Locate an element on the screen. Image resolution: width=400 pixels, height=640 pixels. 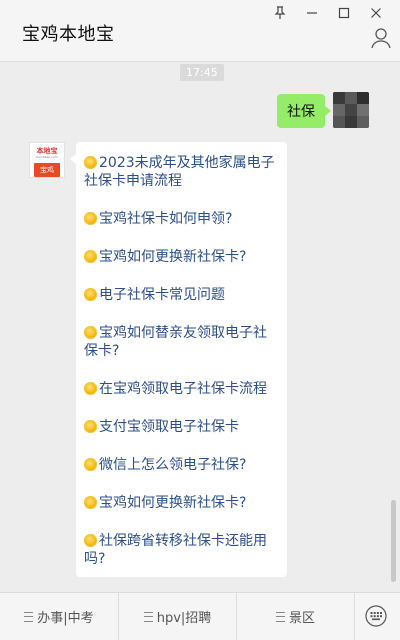
bottom-menu-bar: 办事|中考 hpv|招聘 景区 is located at coordinates (200, 616).